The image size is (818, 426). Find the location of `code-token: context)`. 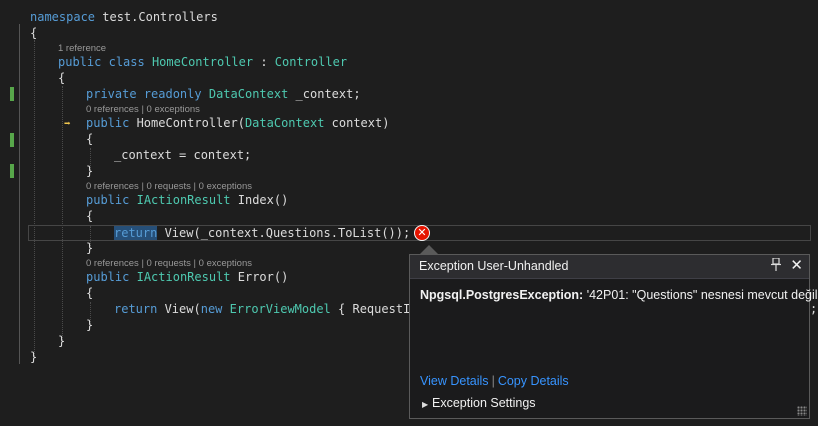

code-token: context) is located at coordinates (357, 123).